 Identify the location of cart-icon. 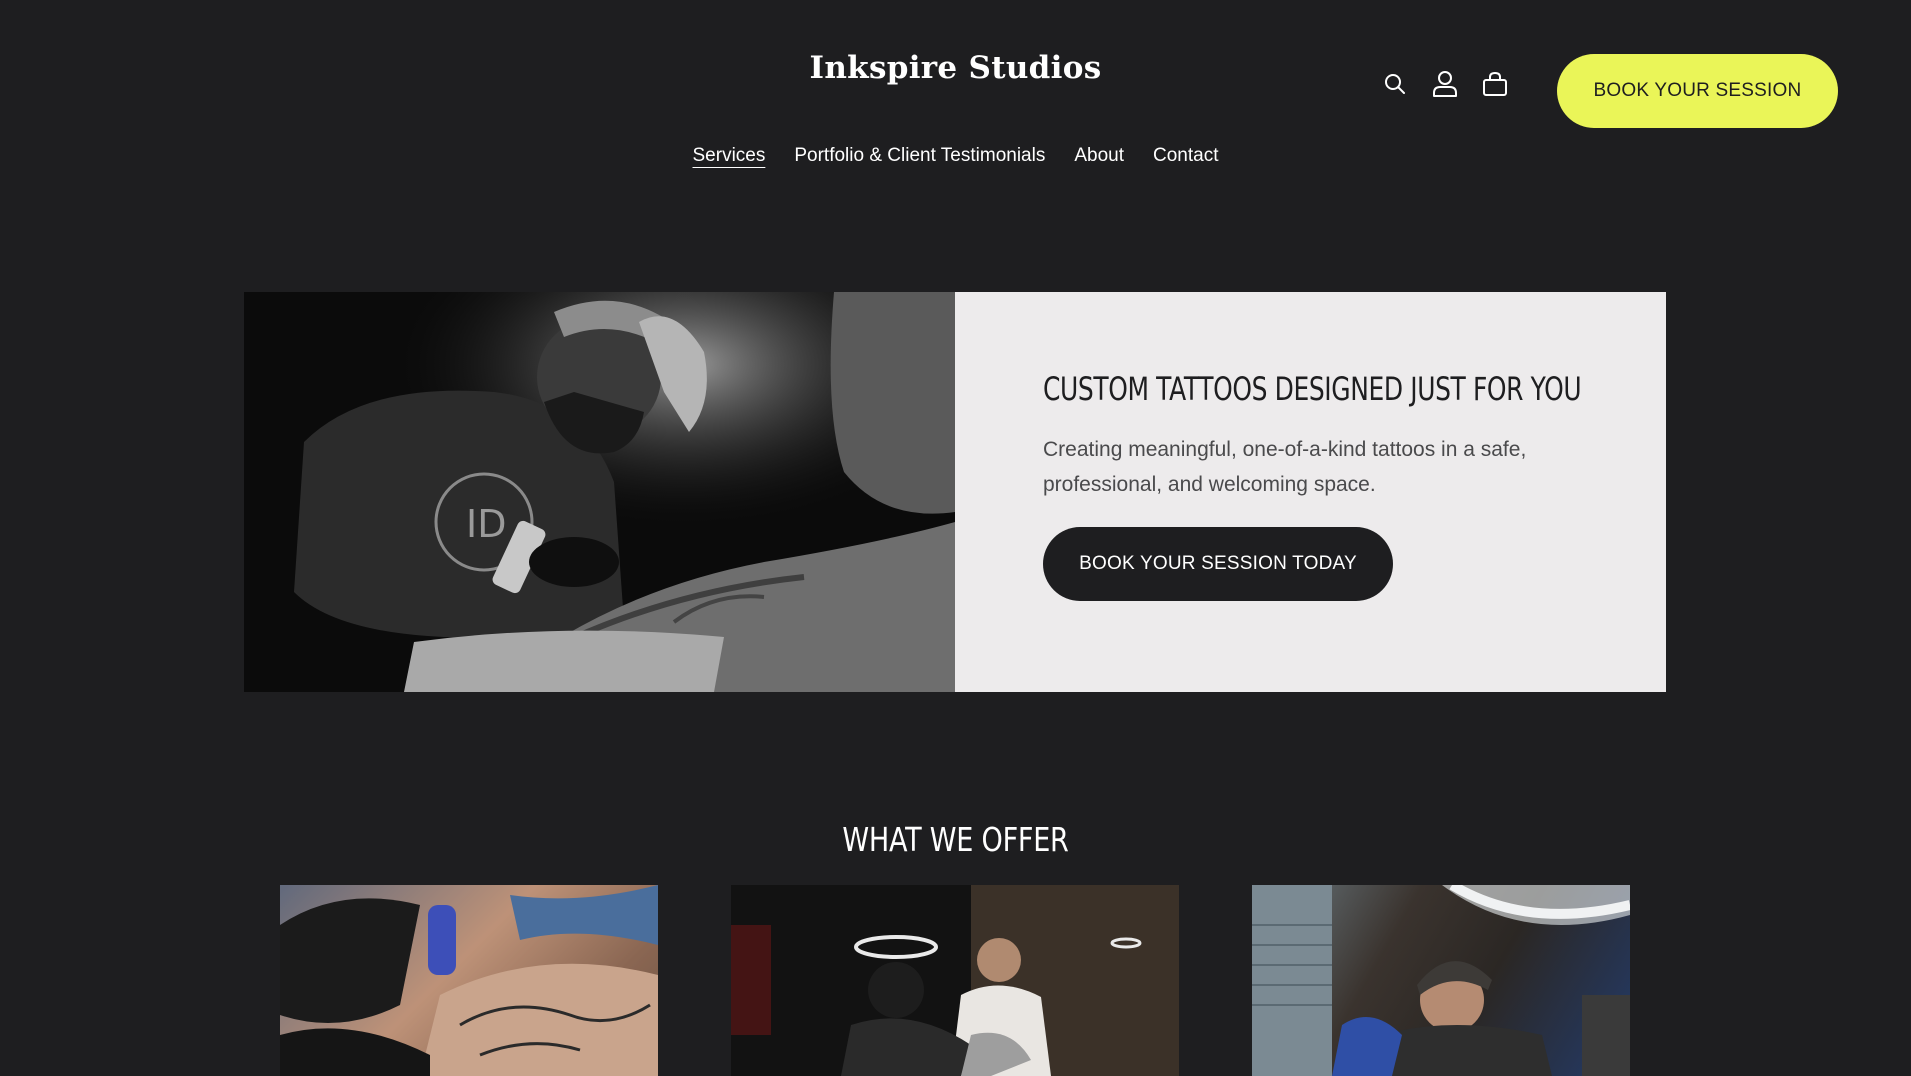
(1494, 83).